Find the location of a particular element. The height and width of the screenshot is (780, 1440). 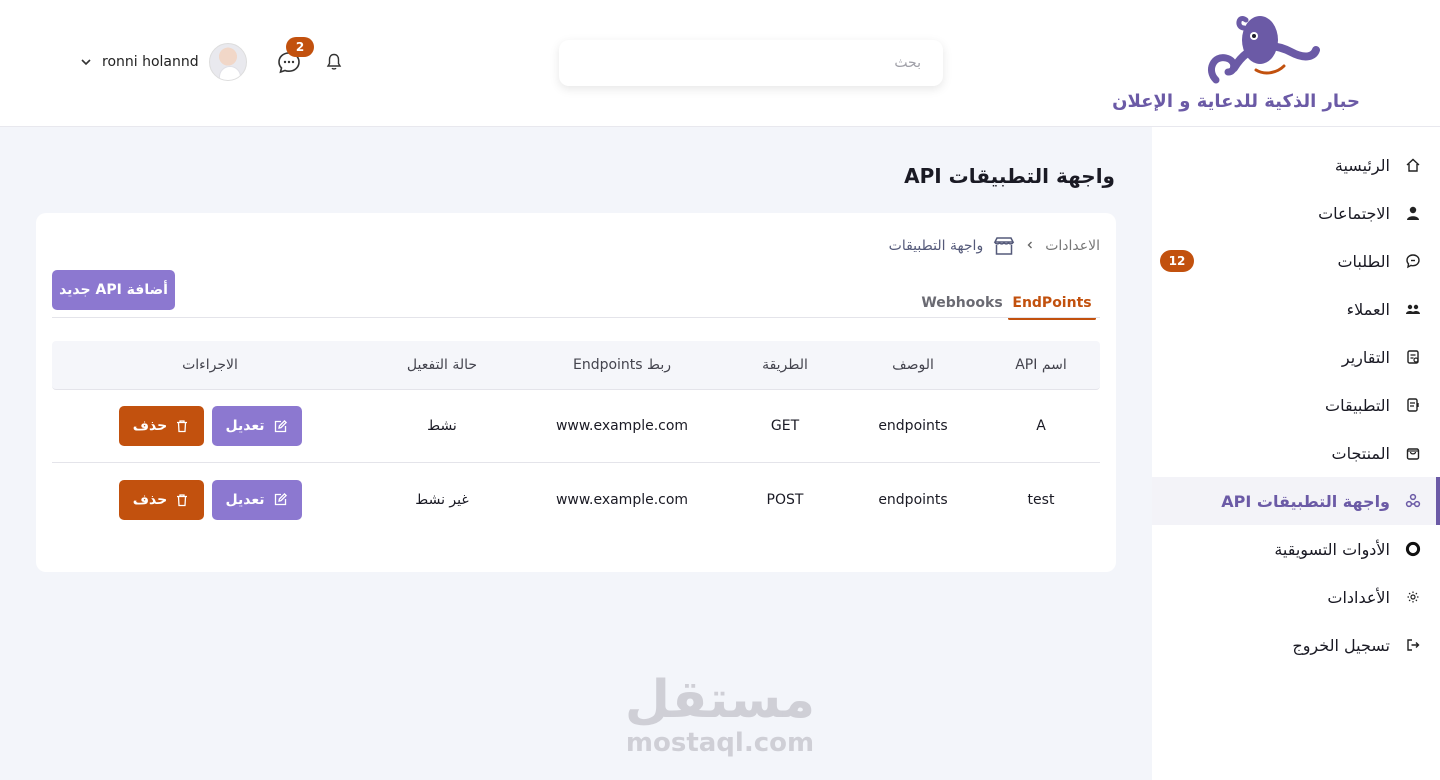

cell-status: غير نشط is located at coordinates (442, 499).